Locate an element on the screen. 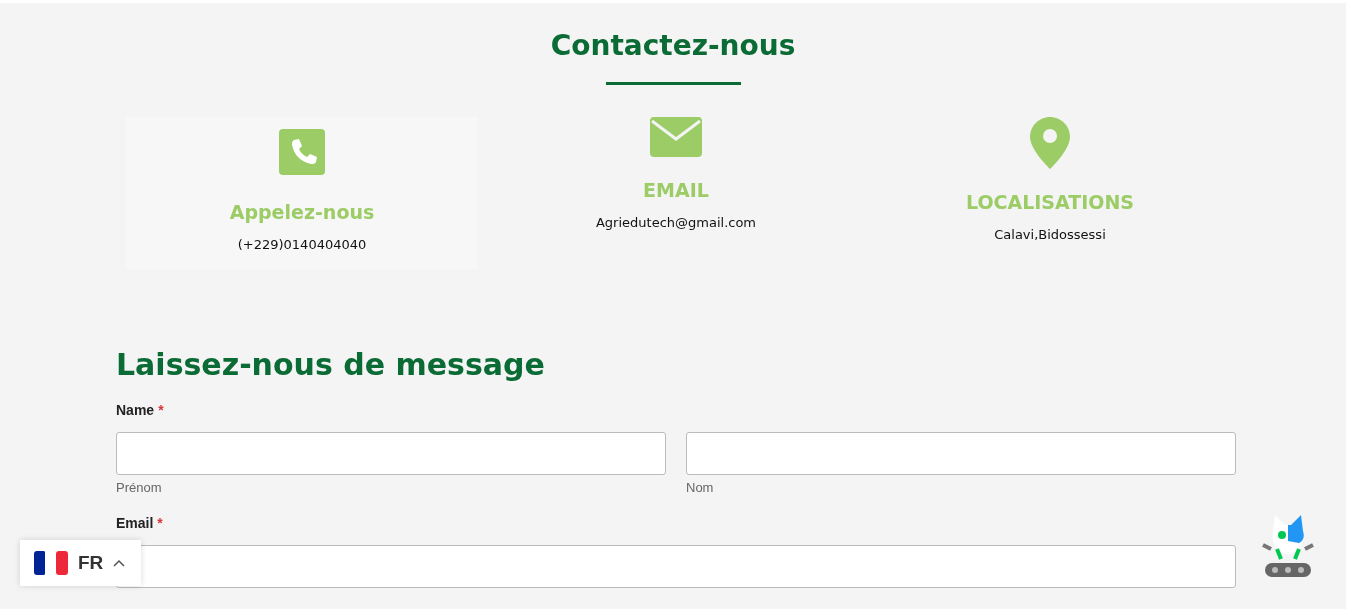  location-pin-icon is located at coordinates (1050, 143).